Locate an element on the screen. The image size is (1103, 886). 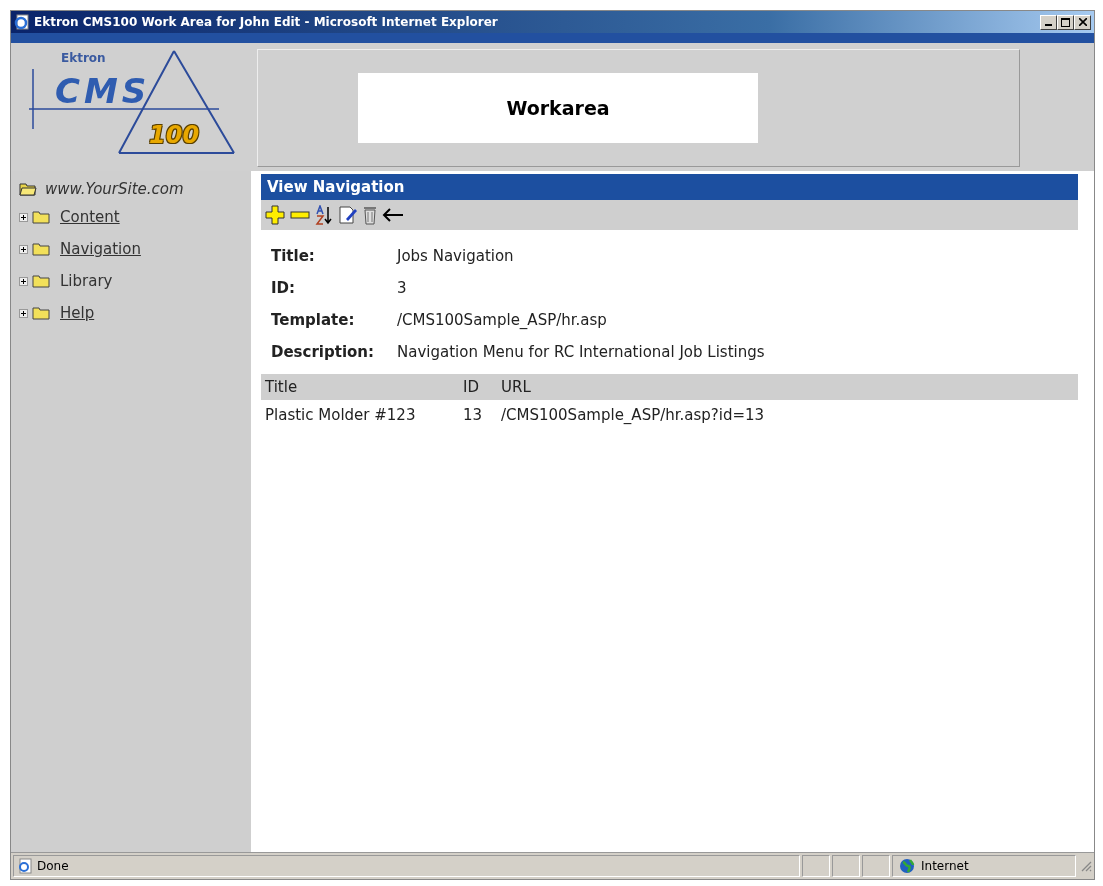
field-label: Title: is located at coordinates (293, 256).